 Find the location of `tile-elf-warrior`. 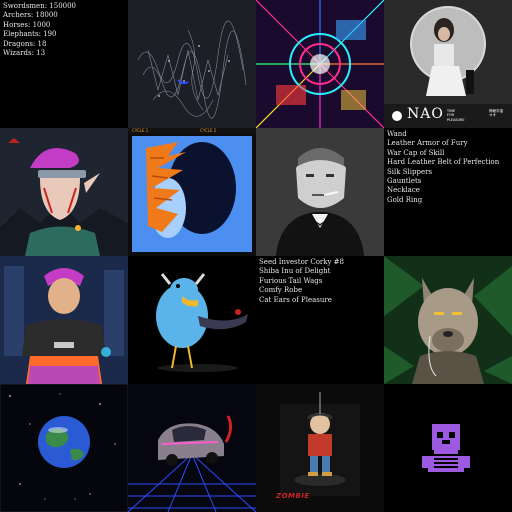

tile-elf-warrior is located at coordinates (64, 192).